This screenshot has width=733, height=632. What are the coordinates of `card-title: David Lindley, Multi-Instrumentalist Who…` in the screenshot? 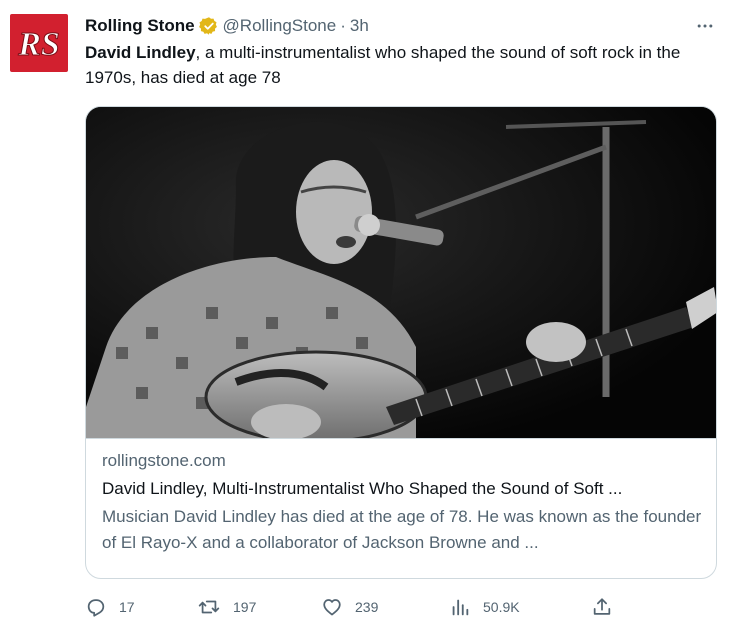 It's located at (362, 488).